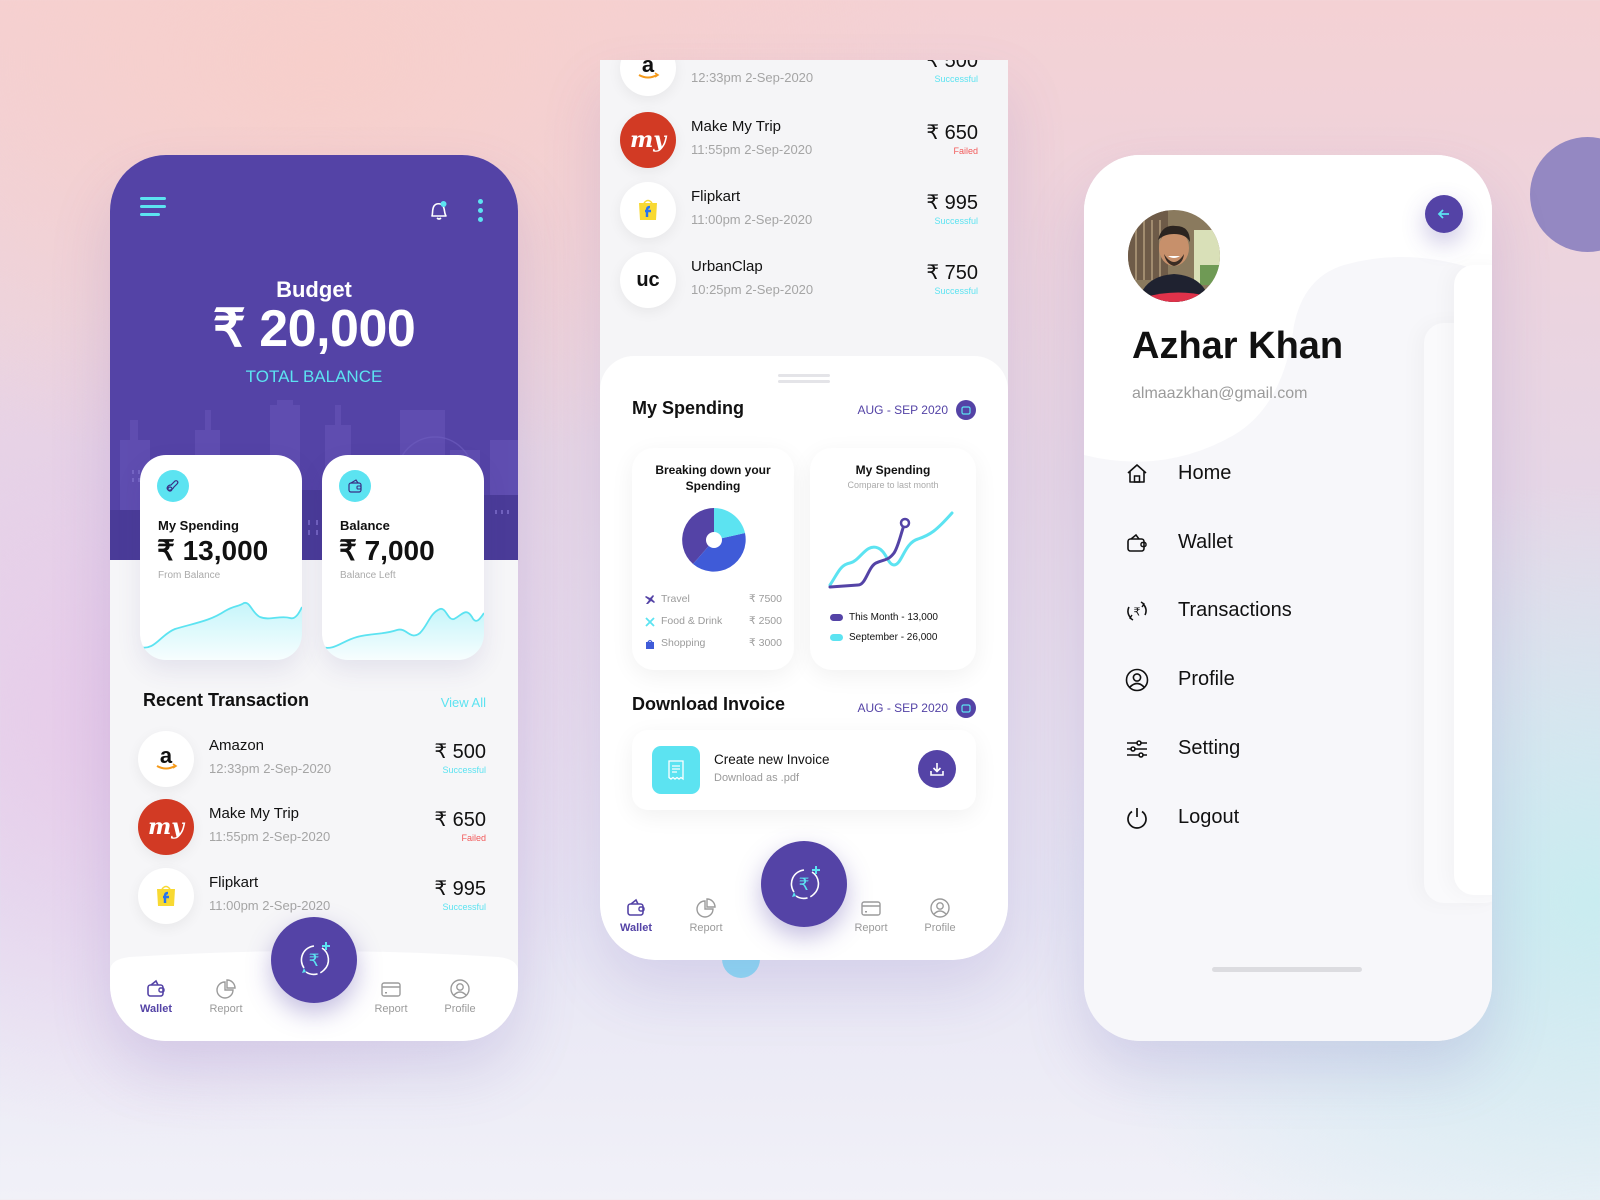  Describe the element at coordinates (883, 637) in the screenshot. I see `legend-september: September - 26,000` at that location.